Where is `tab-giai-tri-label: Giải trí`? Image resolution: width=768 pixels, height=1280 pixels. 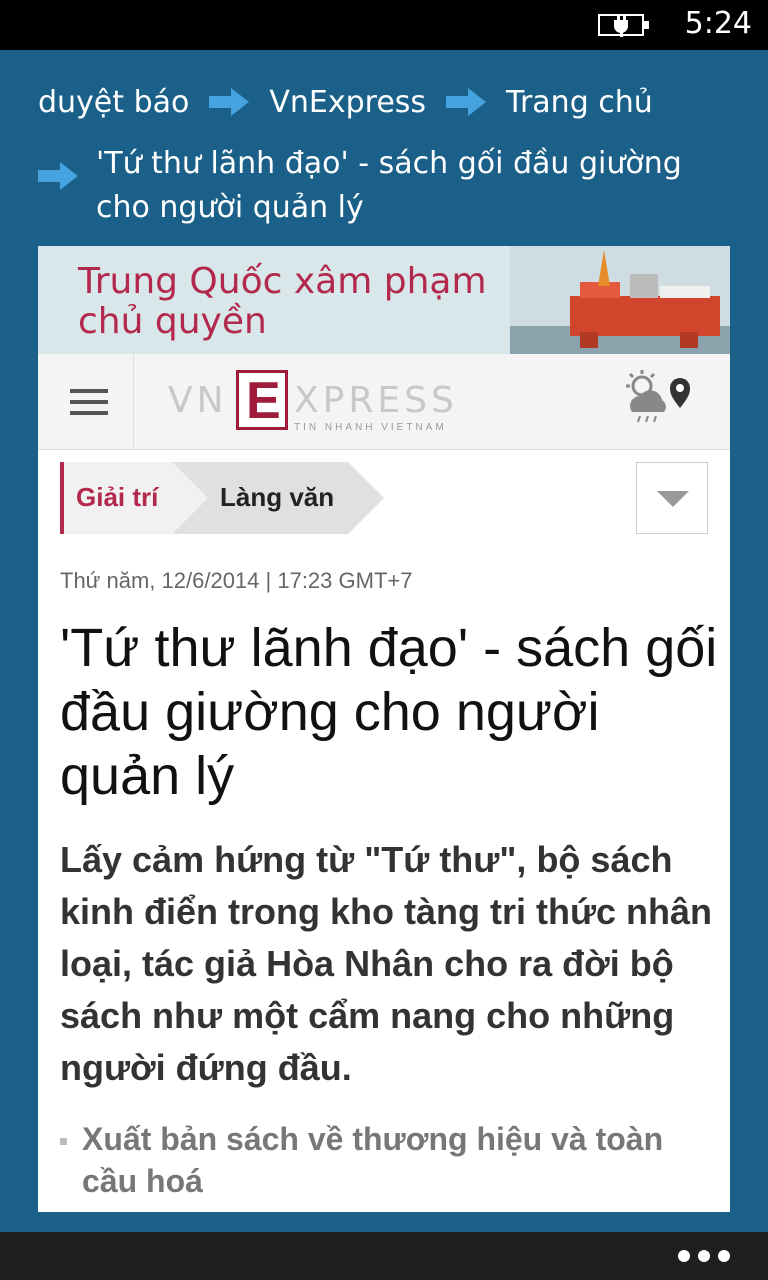 tab-giai-tri-label: Giải trí is located at coordinates (117, 497).